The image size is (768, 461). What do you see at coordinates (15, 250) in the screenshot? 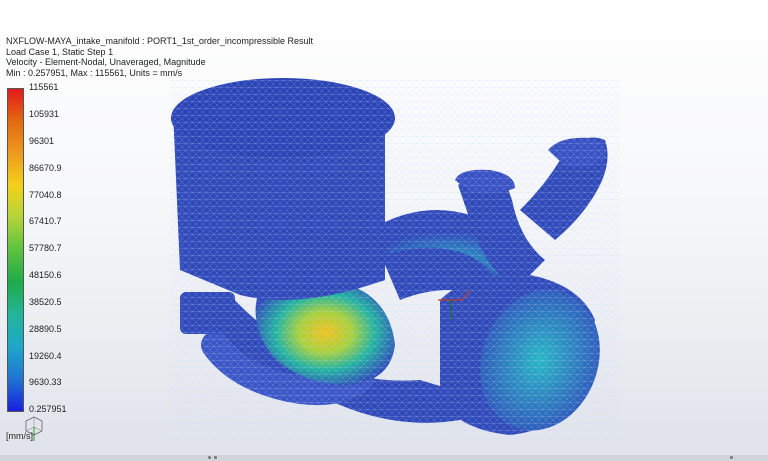
I see `color-legend-bar` at bounding box center [15, 250].